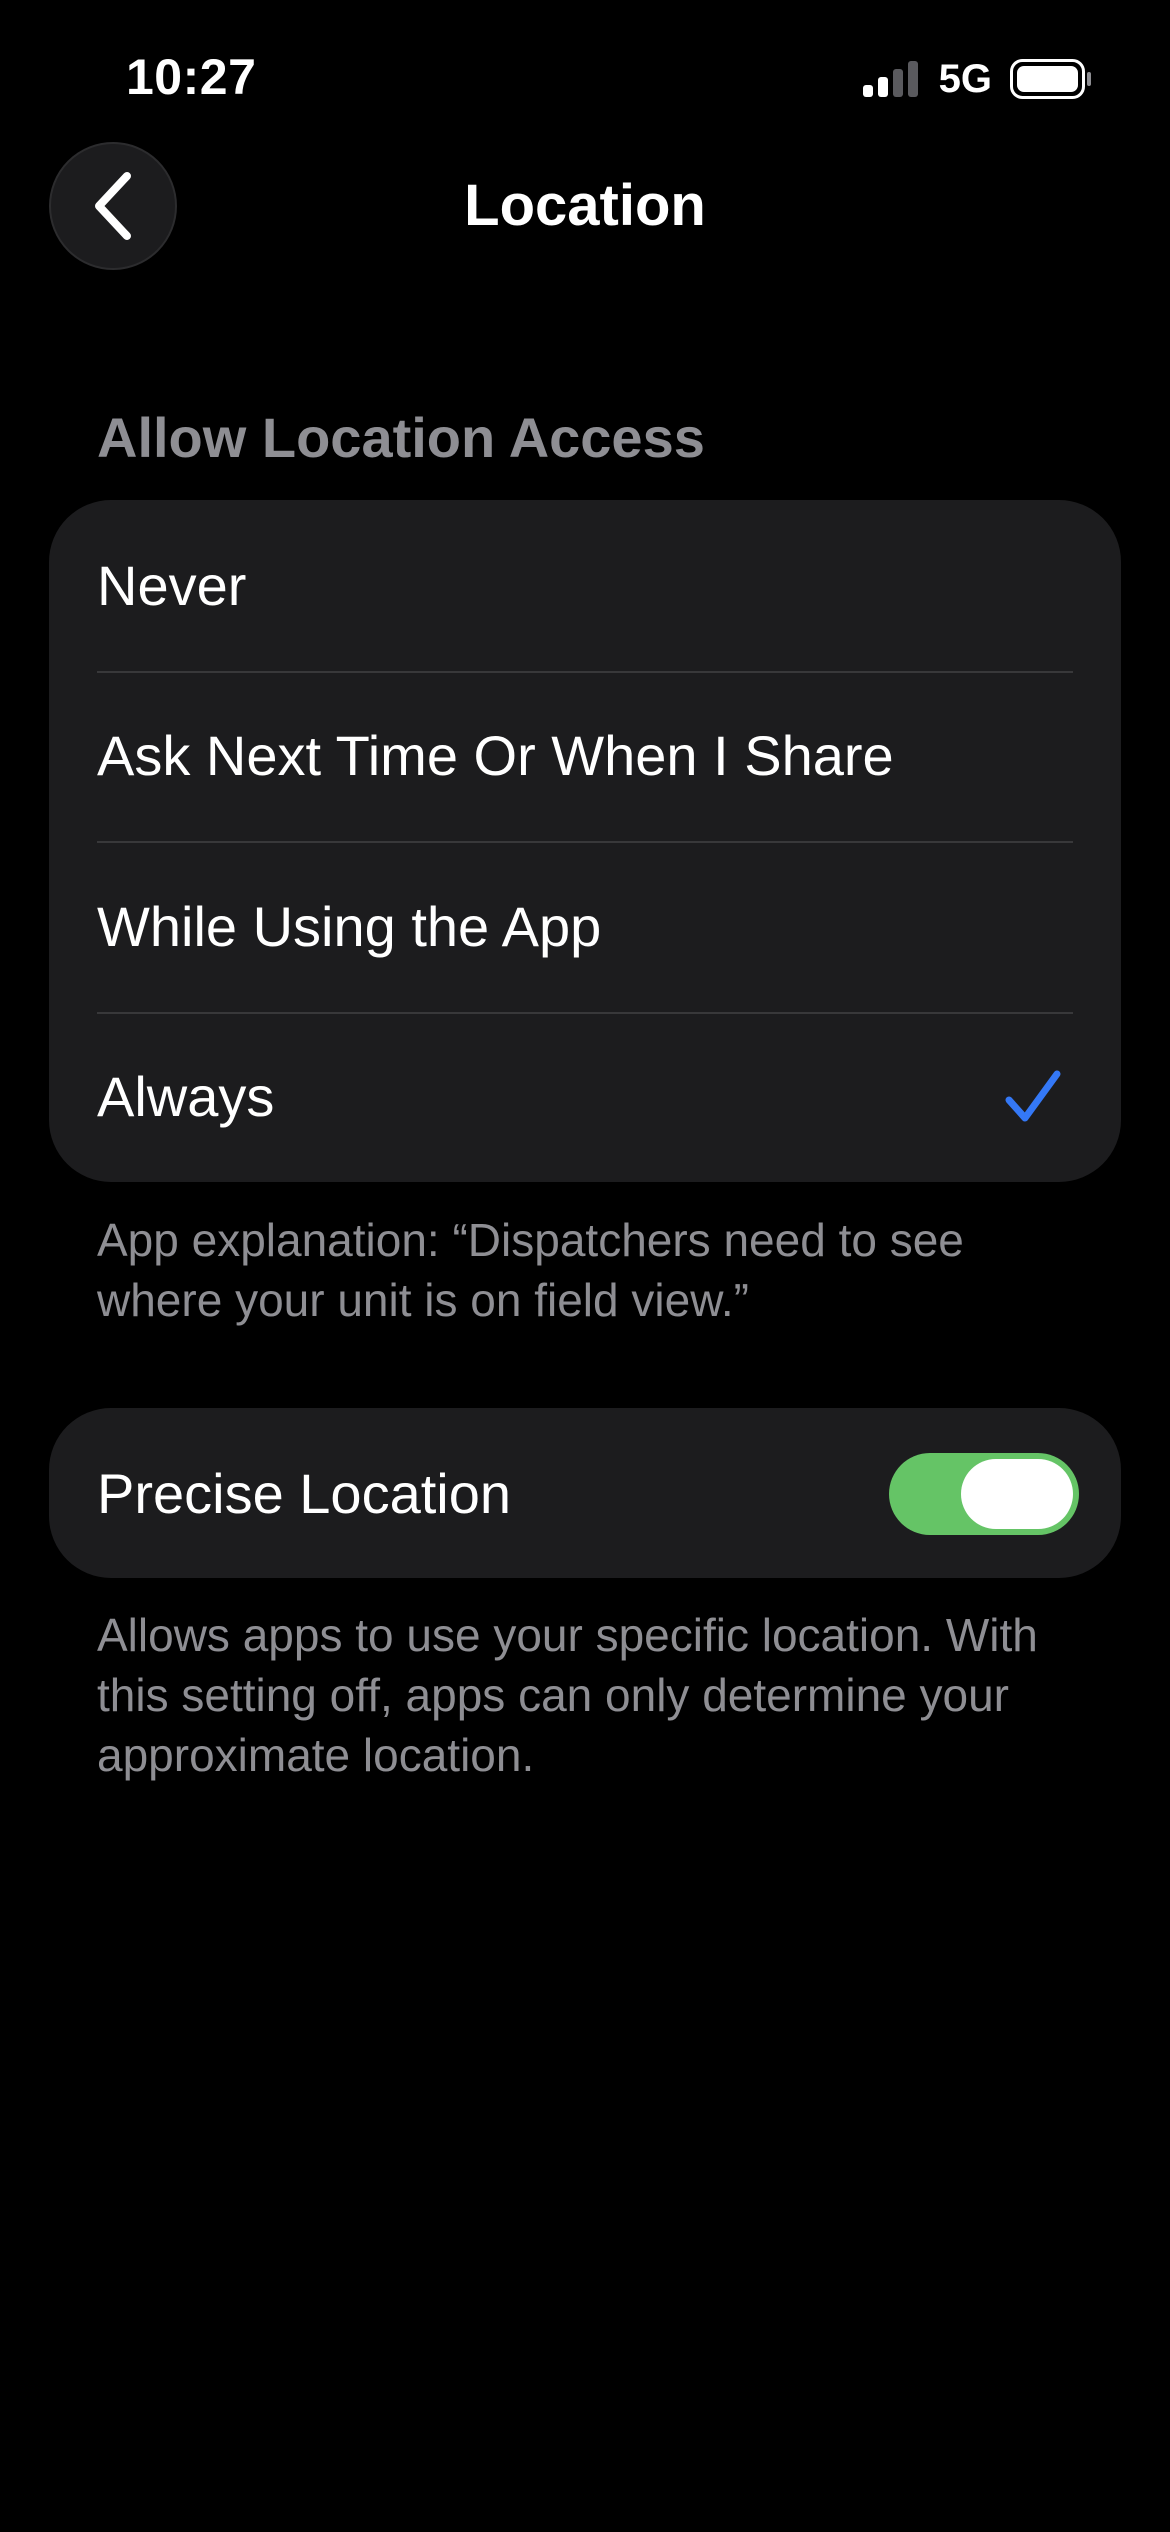 The height and width of the screenshot is (2532, 1170). I want to click on status-indicators: 5G, so click(977, 78).